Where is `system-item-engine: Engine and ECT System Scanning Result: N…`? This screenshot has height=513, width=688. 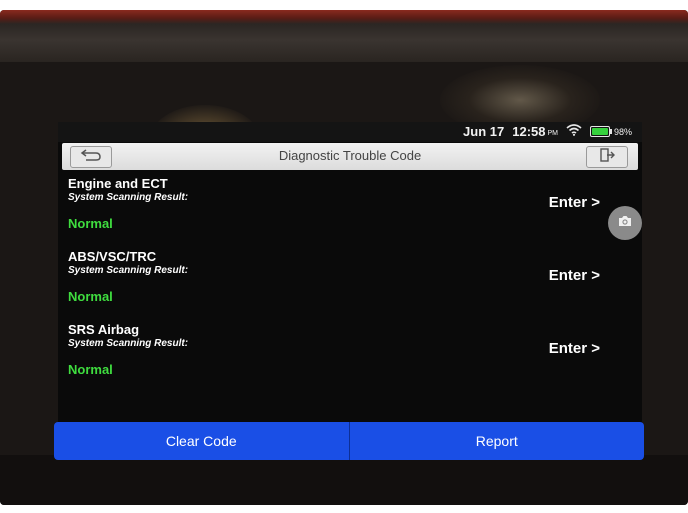 system-item-engine: Engine and ECT System Scanning Result: N… is located at coordinates (350, 210).